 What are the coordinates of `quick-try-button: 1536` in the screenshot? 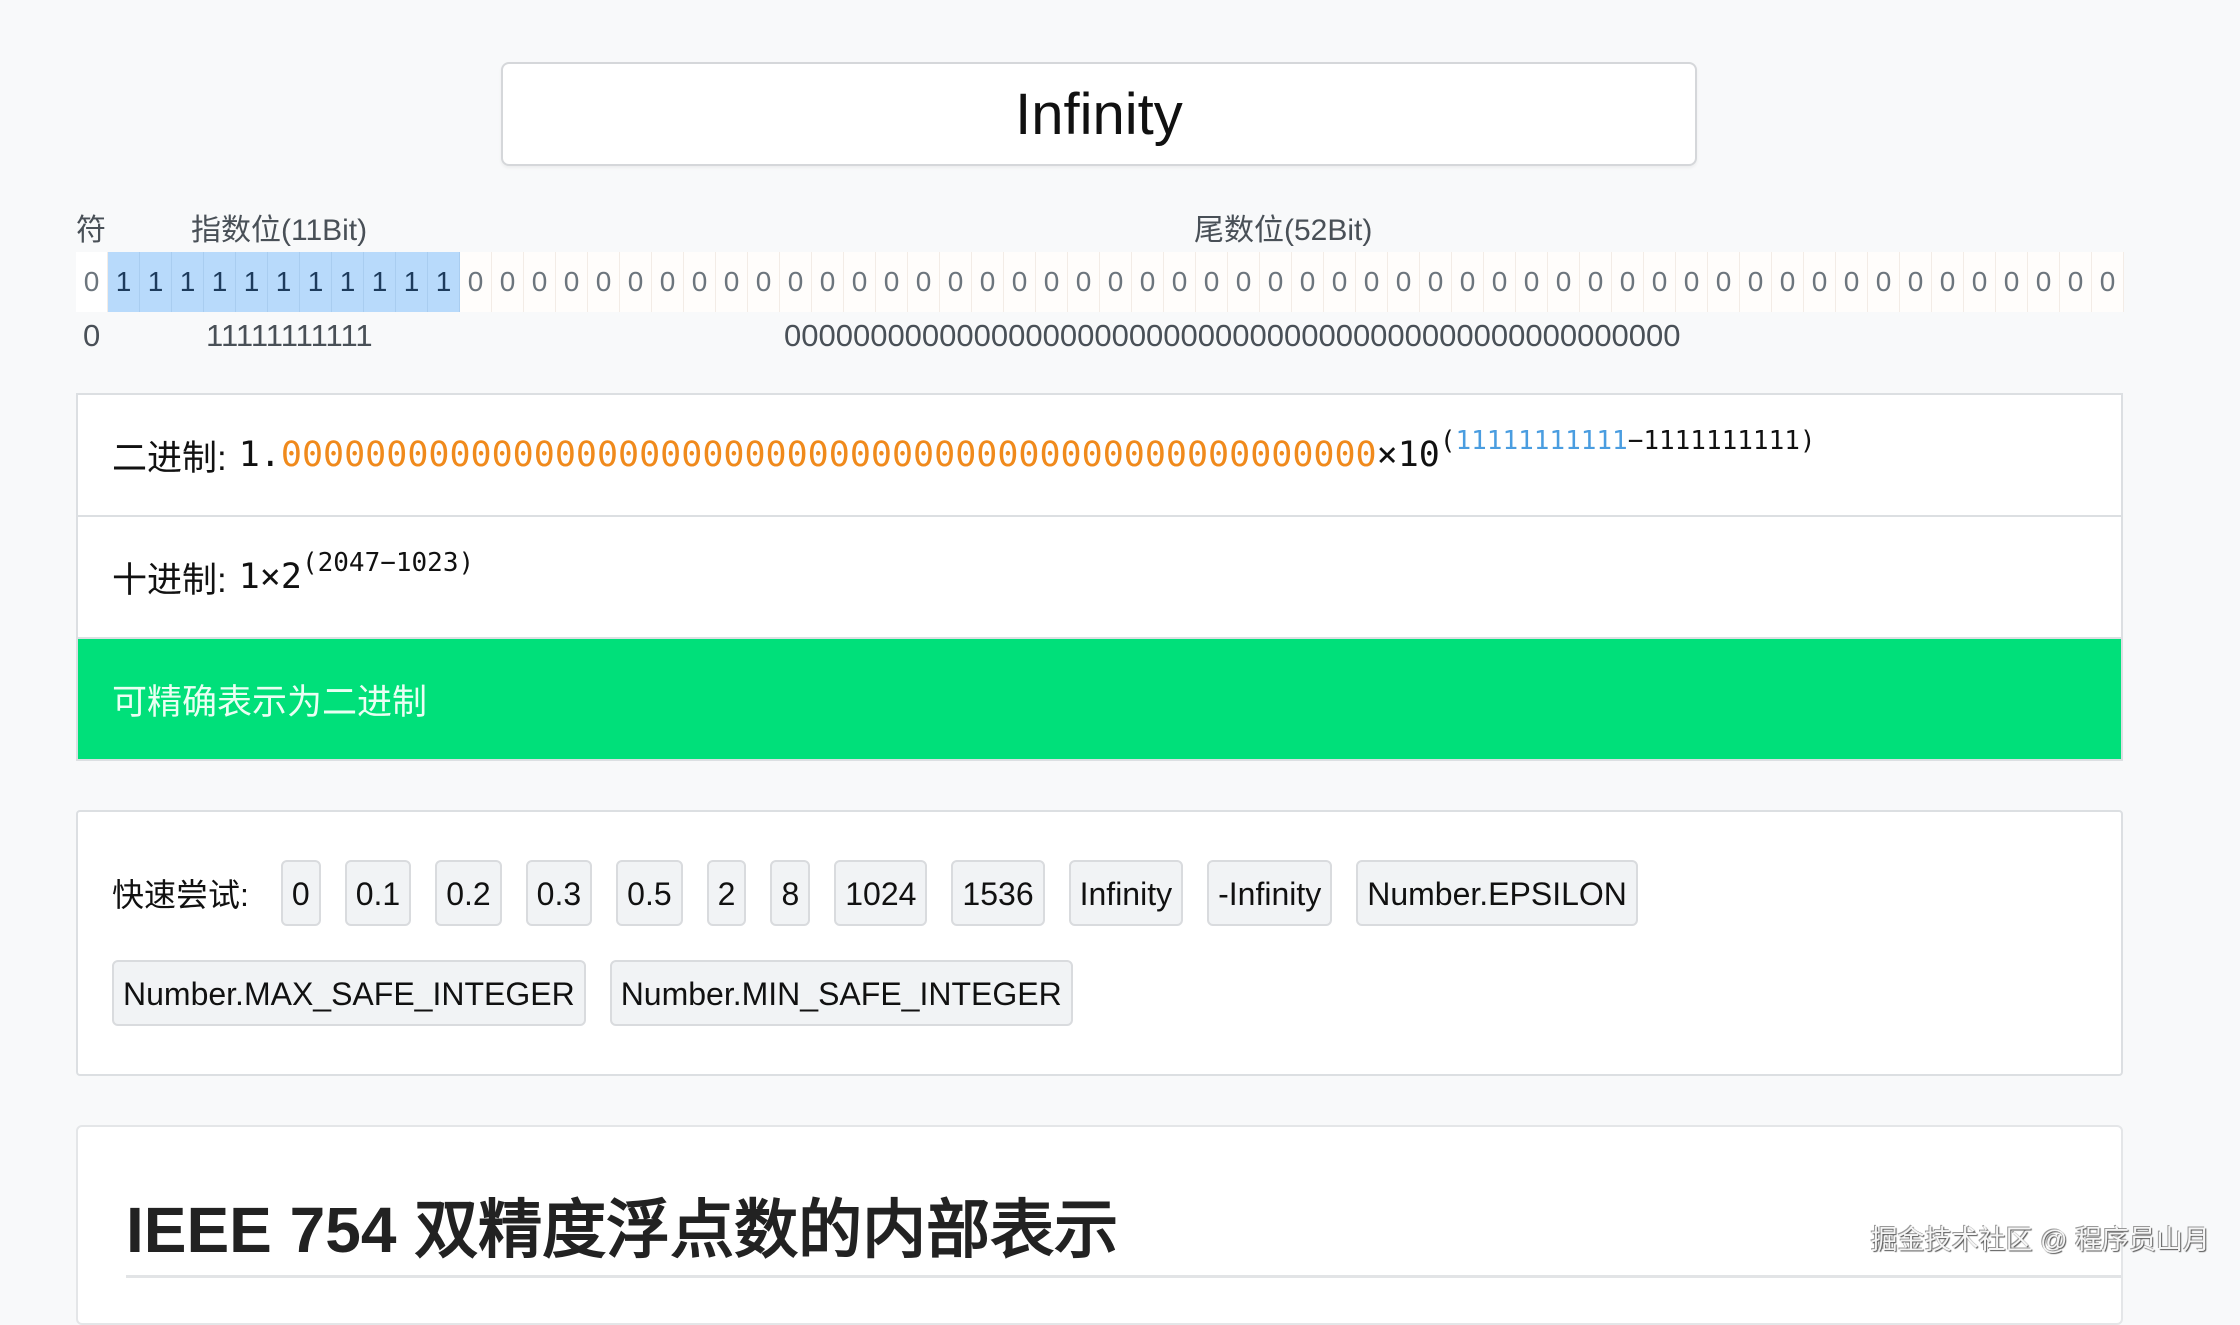 It's located at (998, 893).